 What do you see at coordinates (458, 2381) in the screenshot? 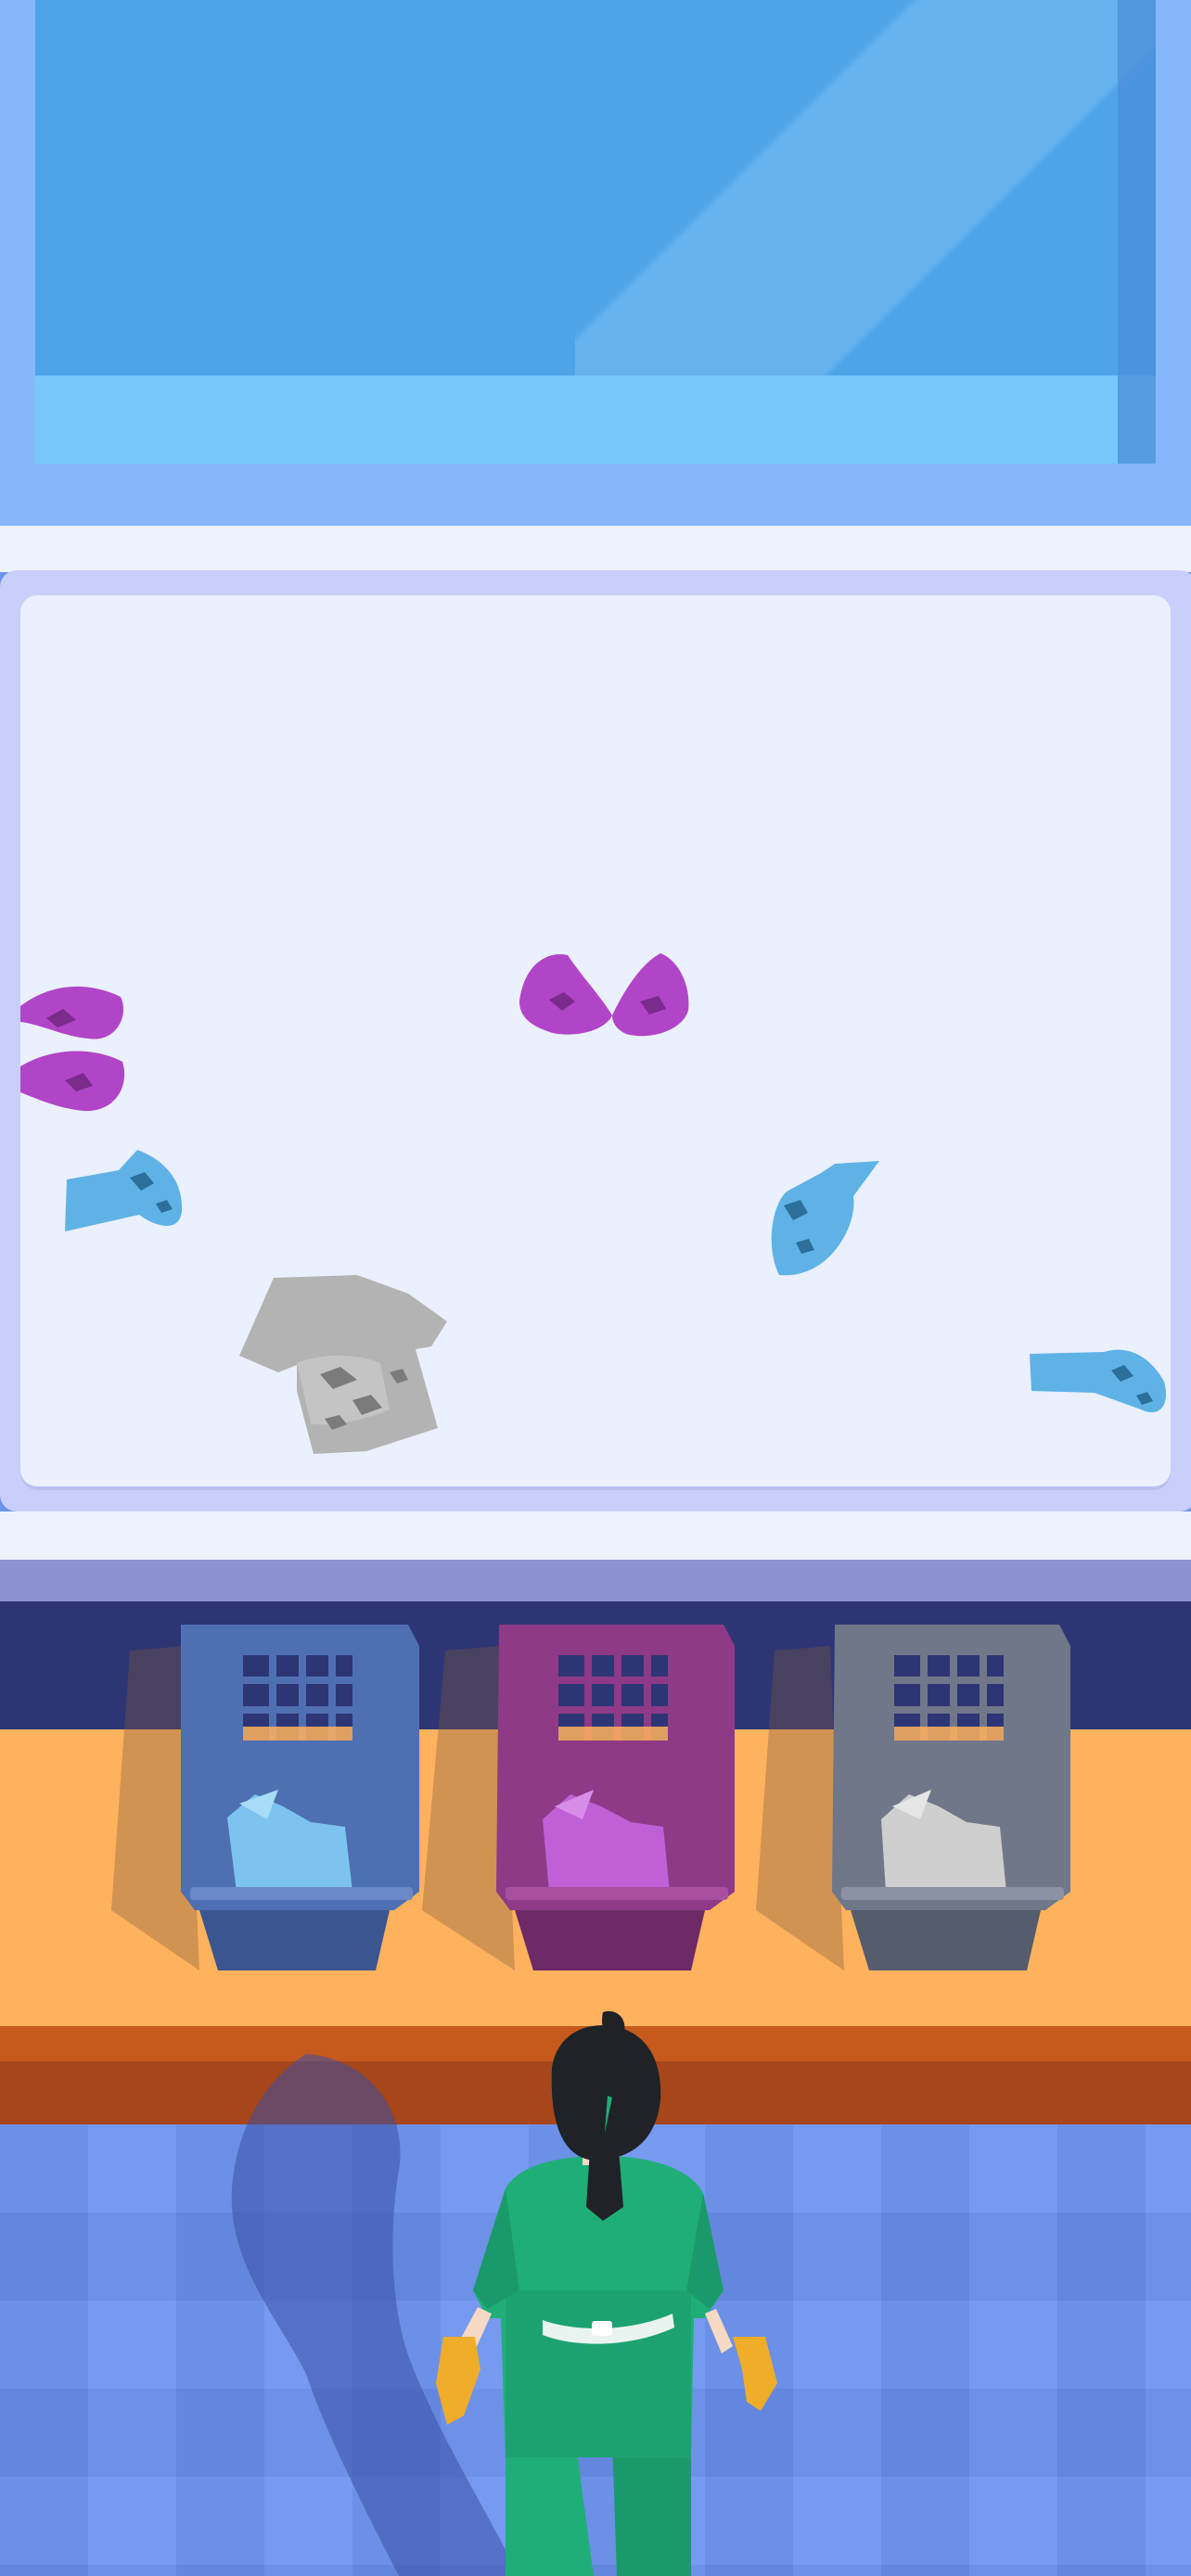
I see `left-glove` at bounding box center [458, 2381].